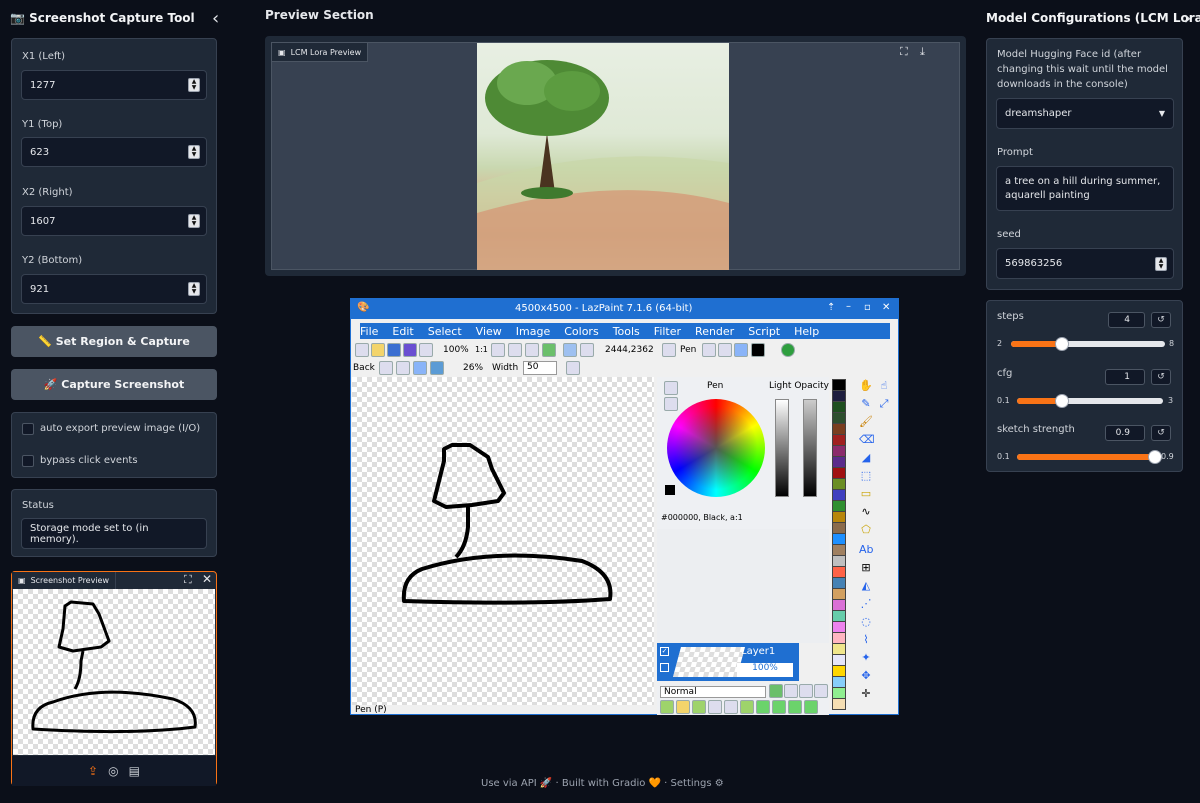  Describe the element at coordinates (114, 85) in the screenshot. I see `x1-input: 1277 ▲ ▼` at that location.